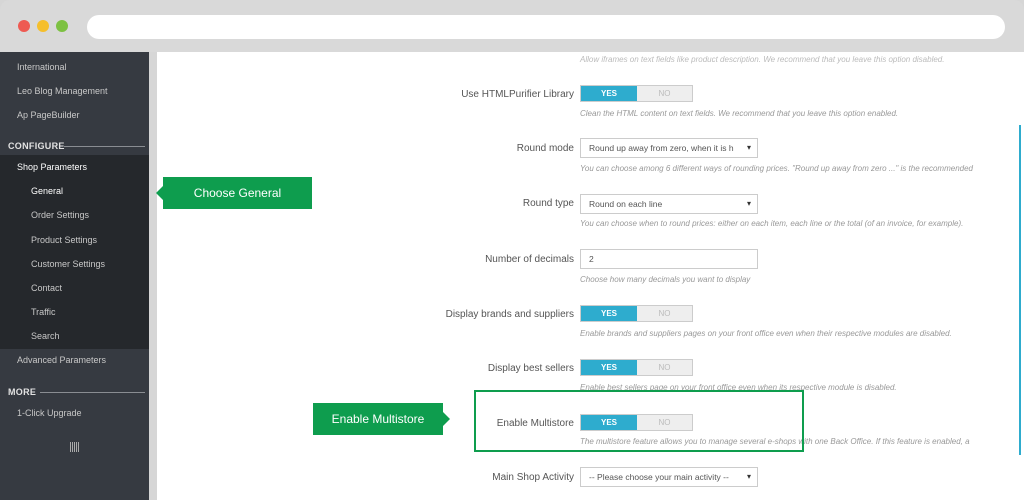  Describe the element at coordinates (545, 148) in the screenshot. I see `round-mode-label: Round mode` at that location.